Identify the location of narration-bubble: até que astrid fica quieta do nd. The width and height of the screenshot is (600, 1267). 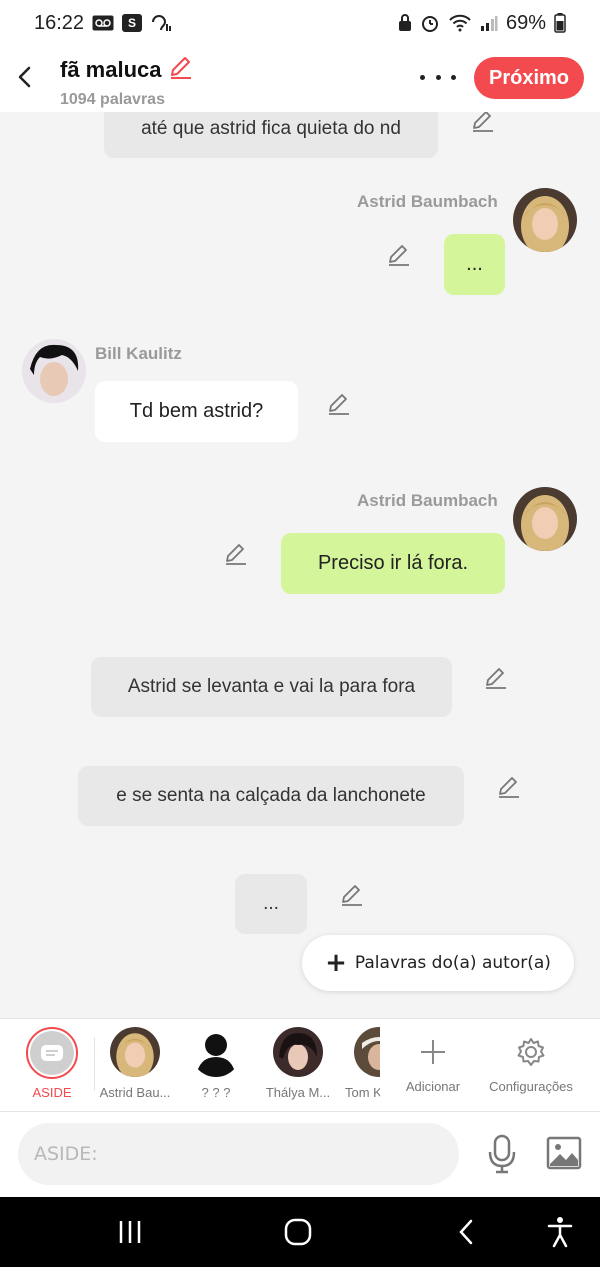
(271, 135).